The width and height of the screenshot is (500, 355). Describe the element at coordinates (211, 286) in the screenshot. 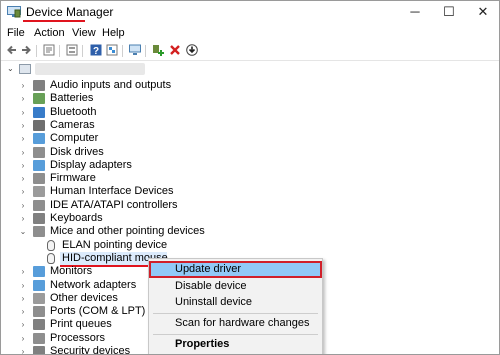

I see `context-disable-device-label: Disable device` at that location.